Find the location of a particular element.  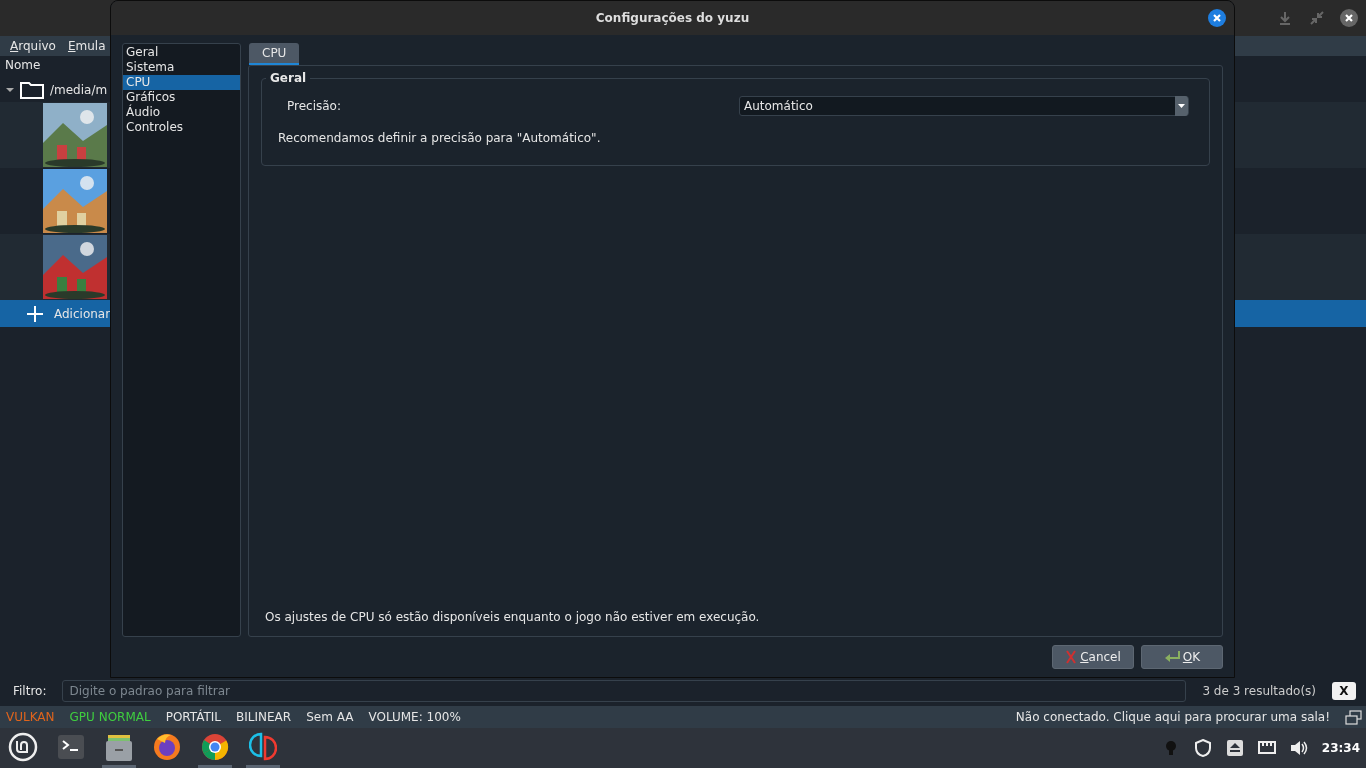

sidebar-item: Controles is located at coordinates (181, 127).